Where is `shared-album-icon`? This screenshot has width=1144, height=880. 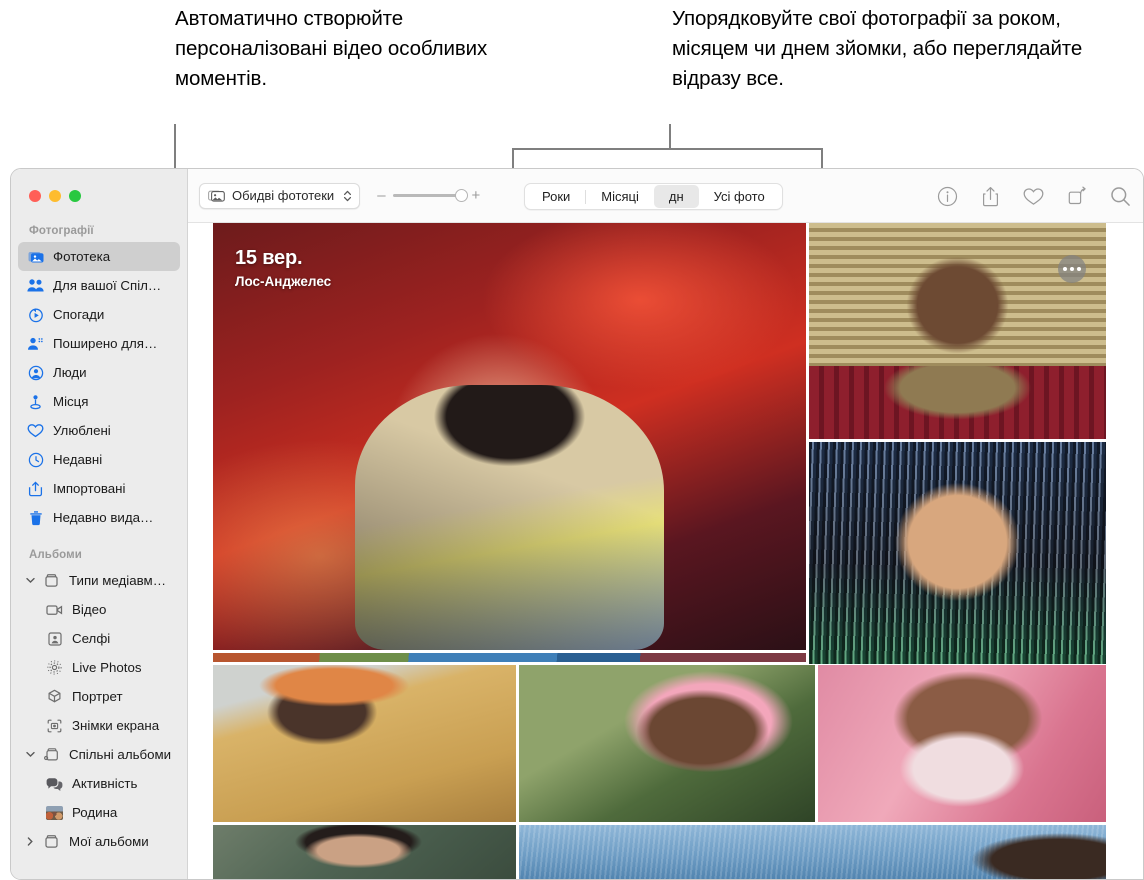
shared-album-icon is located at coordinates (51, 754).